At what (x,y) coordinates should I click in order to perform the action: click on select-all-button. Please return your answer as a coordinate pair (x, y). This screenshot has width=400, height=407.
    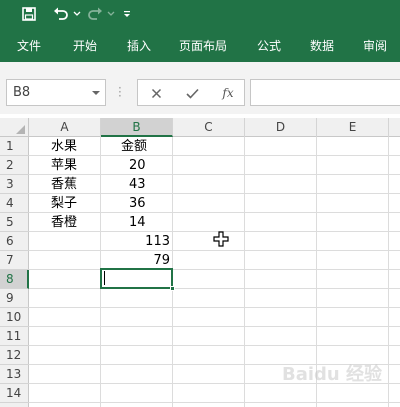
    Looking at the image, I should click on (14, 127).